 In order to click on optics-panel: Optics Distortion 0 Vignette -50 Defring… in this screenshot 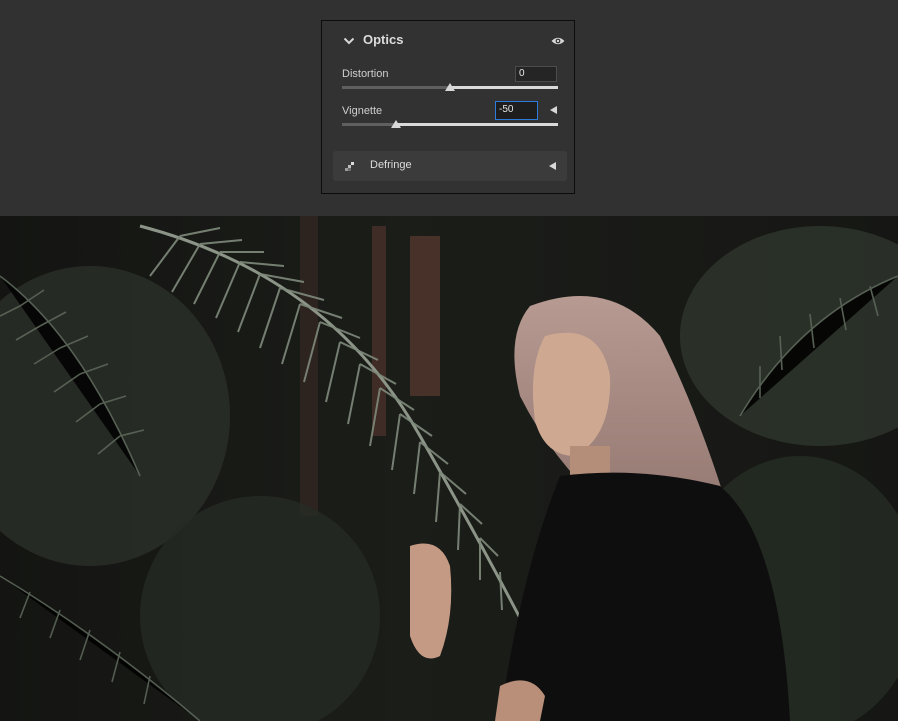, I will do `click(448, 107)`.